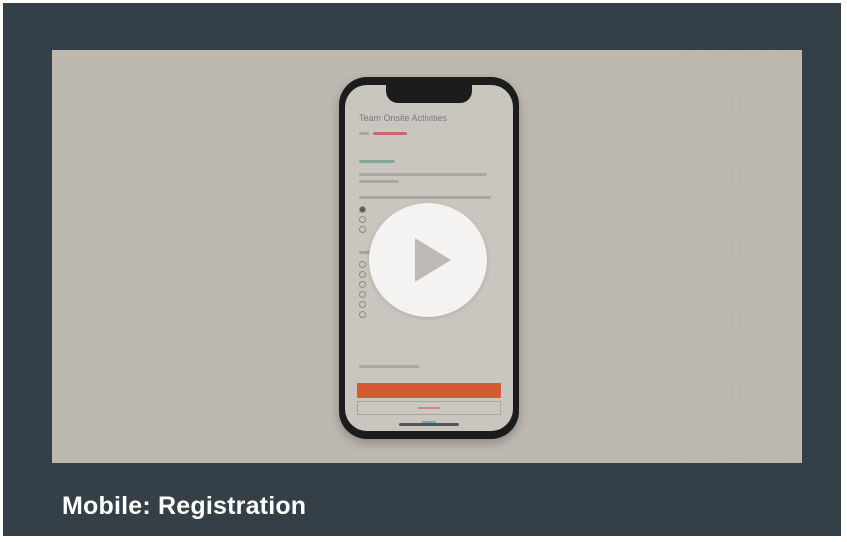  I want to click on phone-notch, so click(429, 94).